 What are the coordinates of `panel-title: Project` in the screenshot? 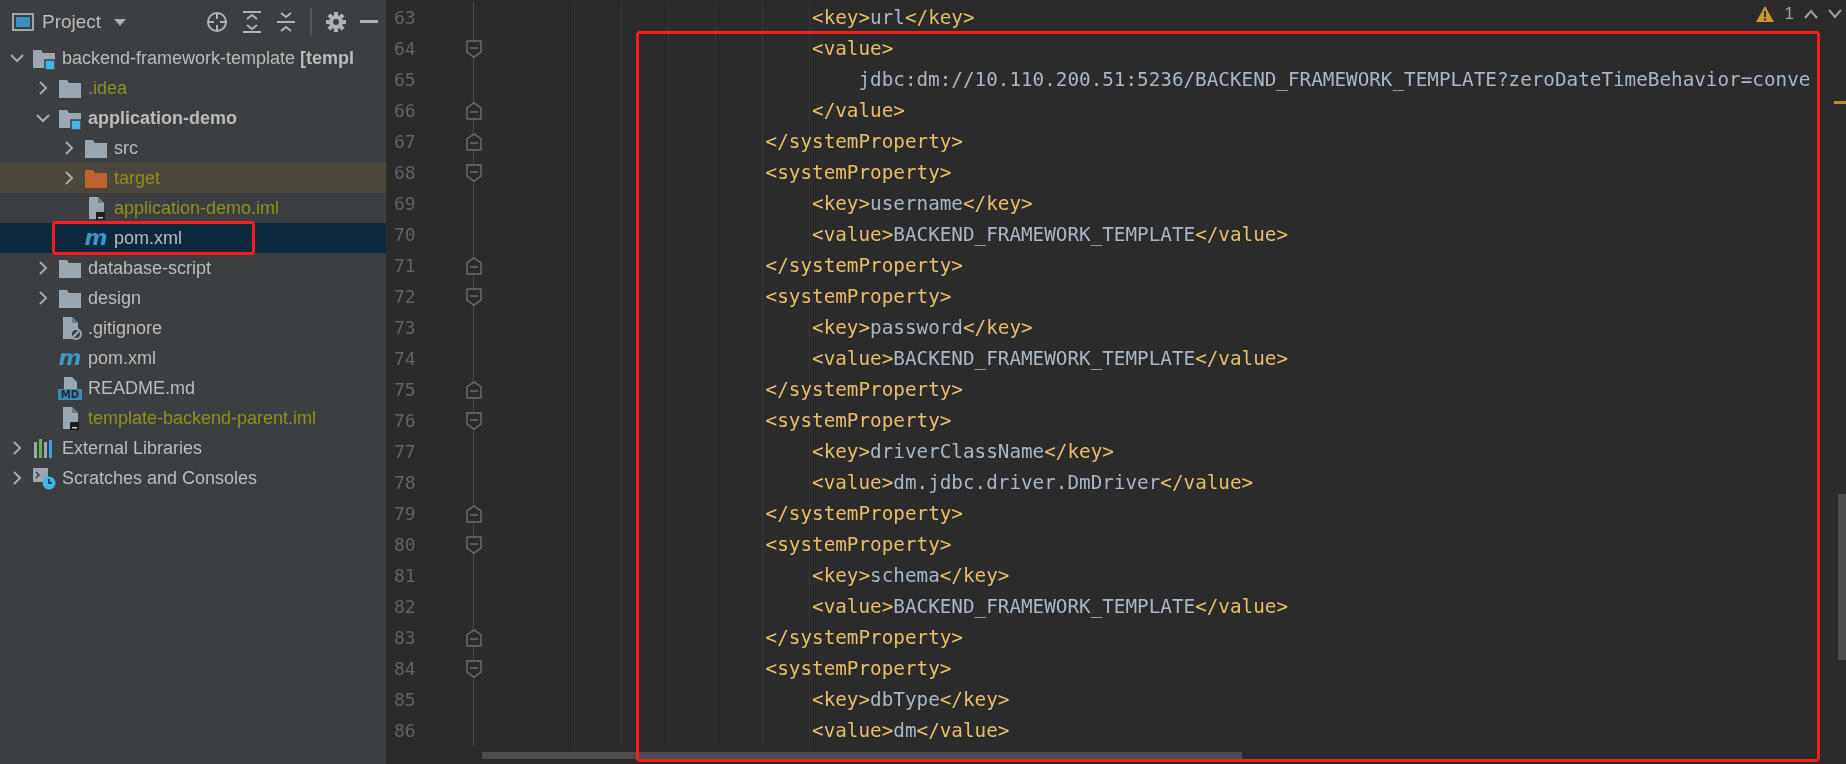 It's located at (72, 21).